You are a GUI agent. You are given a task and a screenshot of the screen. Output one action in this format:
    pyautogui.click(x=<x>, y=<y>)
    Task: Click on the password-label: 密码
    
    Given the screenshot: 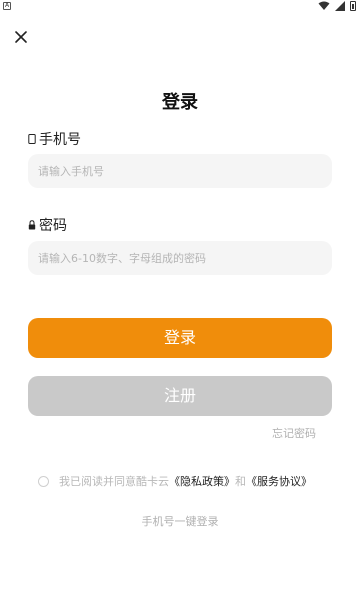 What is the action you would take?
    pyautogui.click(x=47, y=225)
    